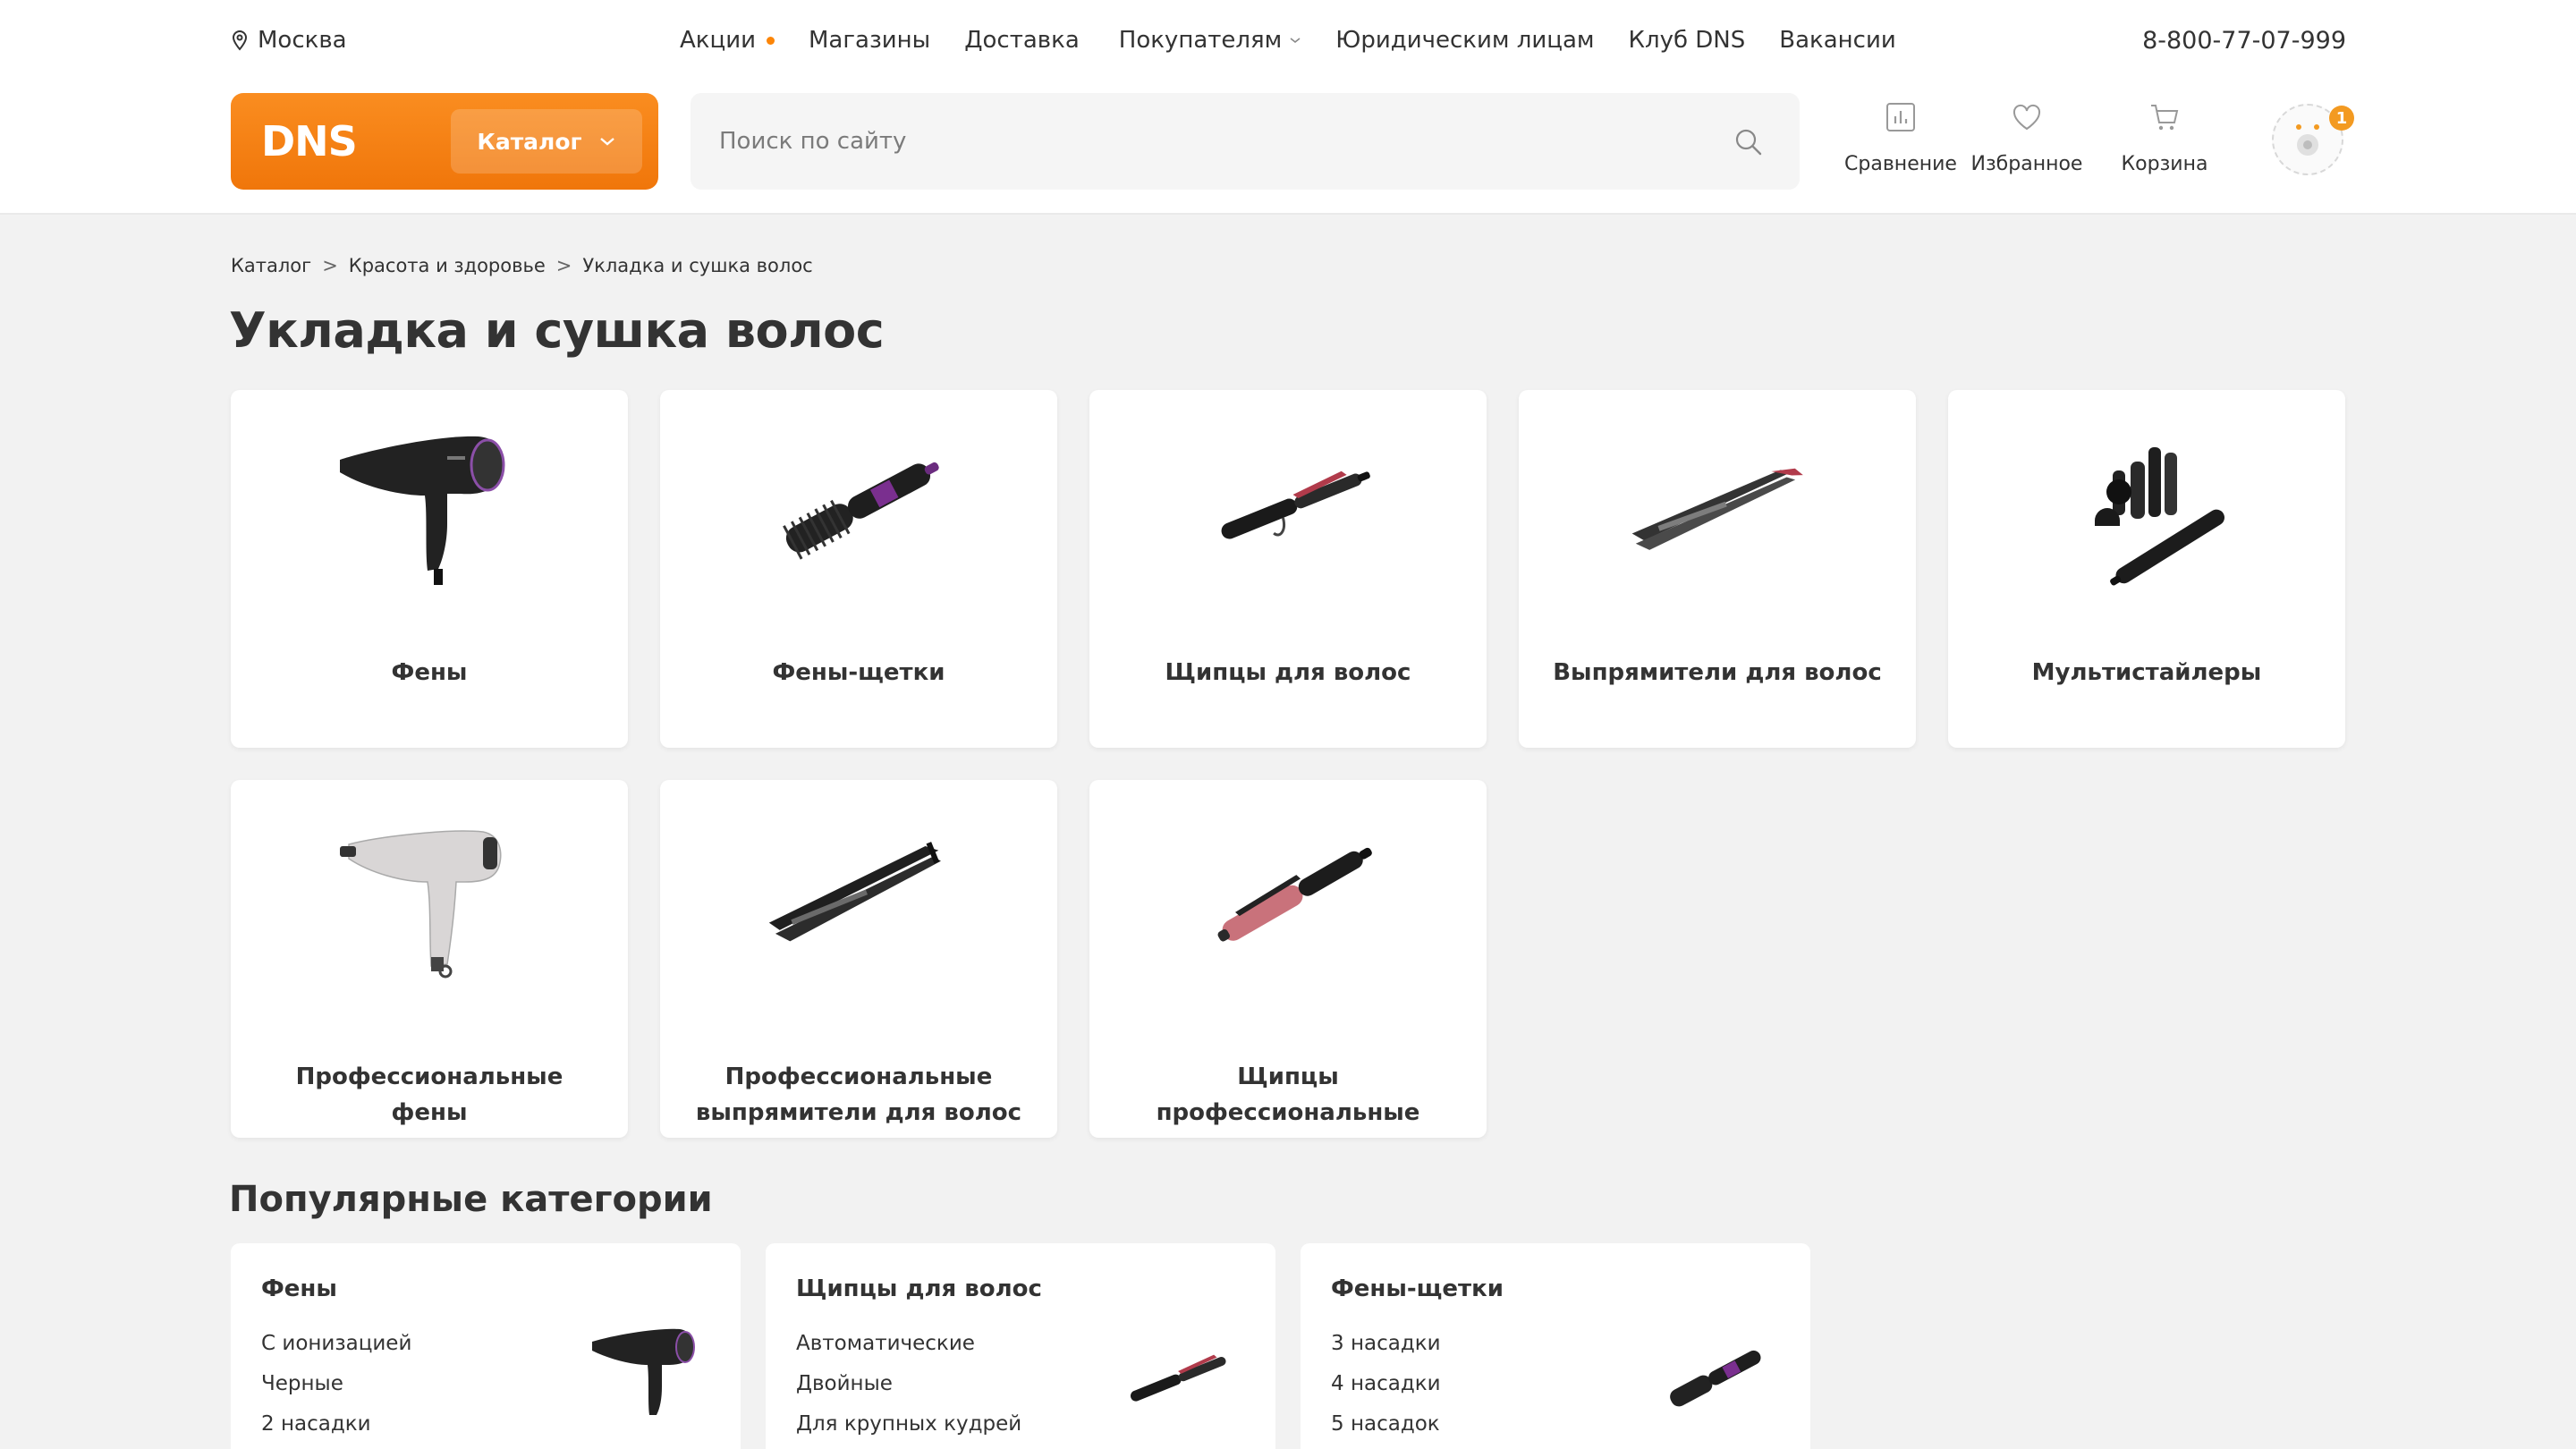 This screenshot has width=2576, height=1449. What do you see at coordinates (1288, 672) in the screenshot?
I see `category-label: Щипцы для волос` at bounding box center [1288, 672].